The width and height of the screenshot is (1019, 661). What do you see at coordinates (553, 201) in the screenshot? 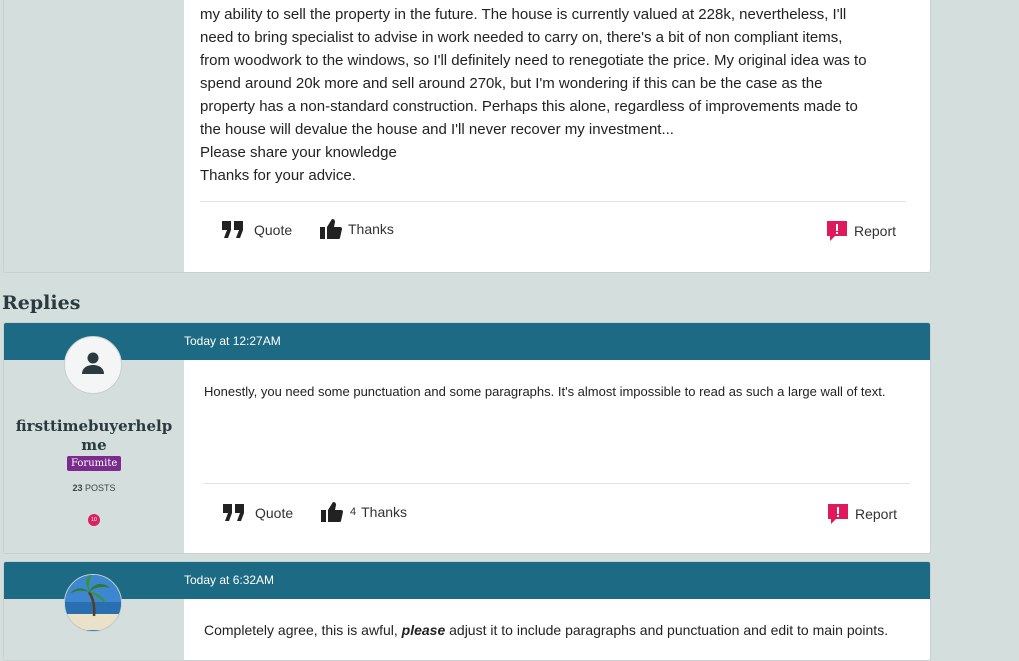
I see `post-divider` at bounding box center [553, 201].